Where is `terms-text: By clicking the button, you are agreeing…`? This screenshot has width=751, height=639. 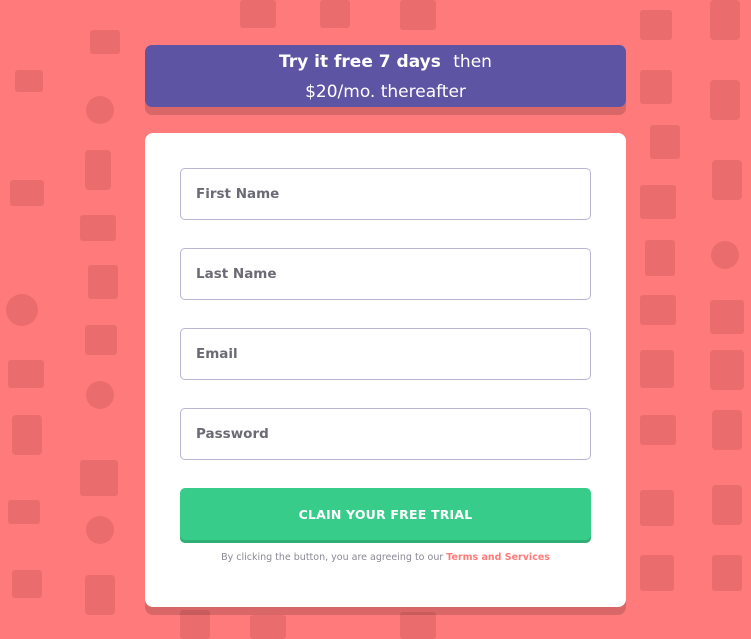
terms-text: By clicking the button, you are agreeing… is located at coordinates (332, 557).